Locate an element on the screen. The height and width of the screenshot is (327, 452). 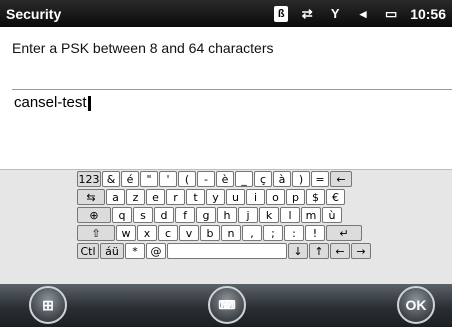
key-f: f is located at coordinates (185, 215).